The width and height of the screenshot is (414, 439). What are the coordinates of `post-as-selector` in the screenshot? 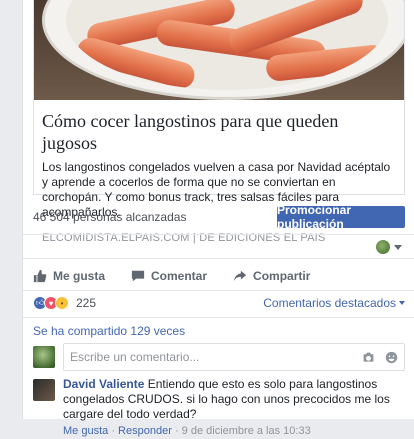 It's located at (389, 247).